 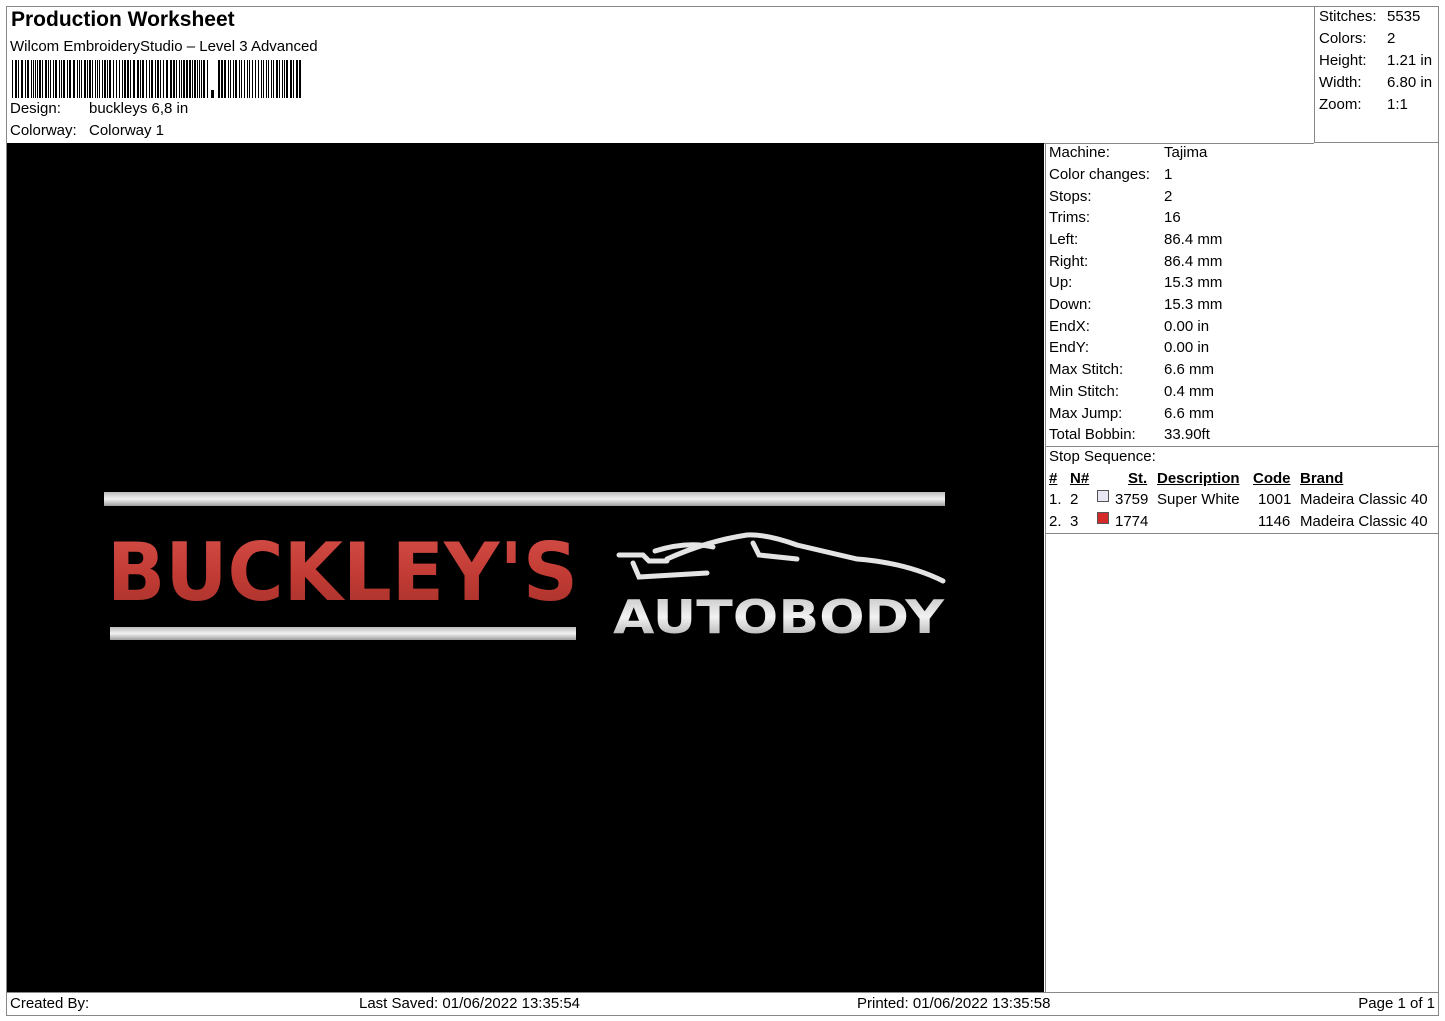 I want to click on machine-row: EndY: 0.00 in, so click(x=1129, y=347).